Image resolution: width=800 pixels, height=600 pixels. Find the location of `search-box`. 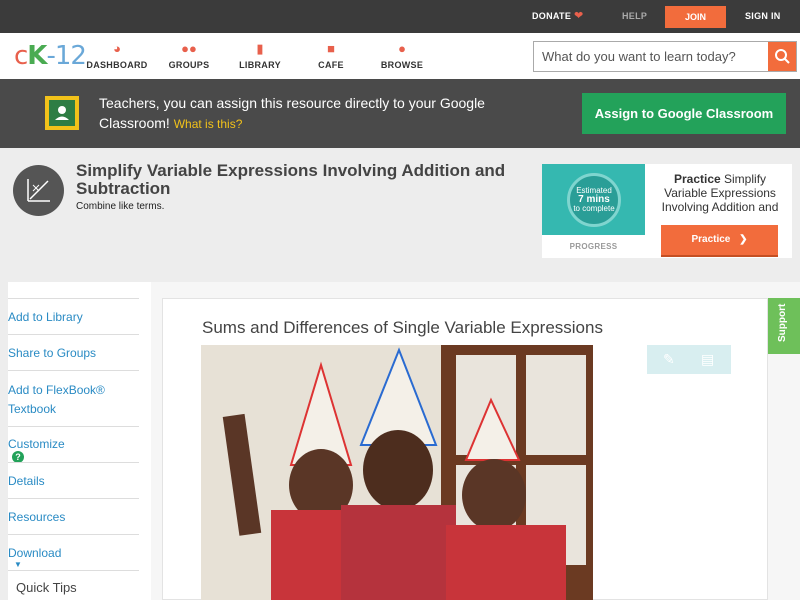

search-box is located at coordinates (665, 56).